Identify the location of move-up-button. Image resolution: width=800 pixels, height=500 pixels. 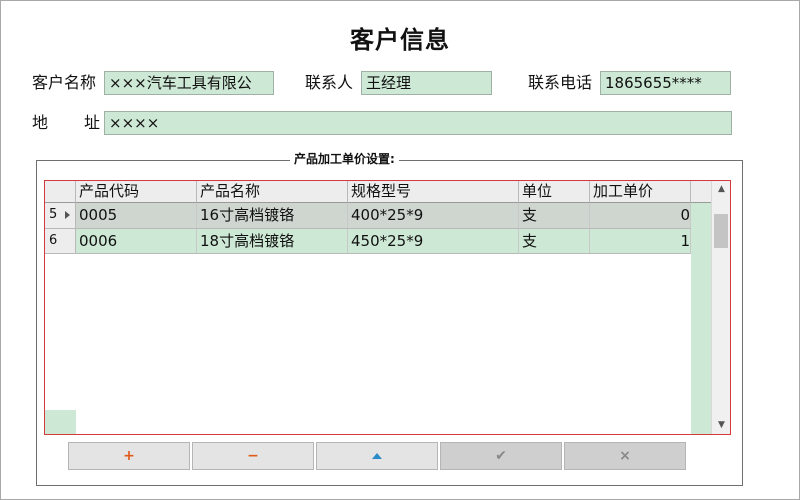
(377, 456).